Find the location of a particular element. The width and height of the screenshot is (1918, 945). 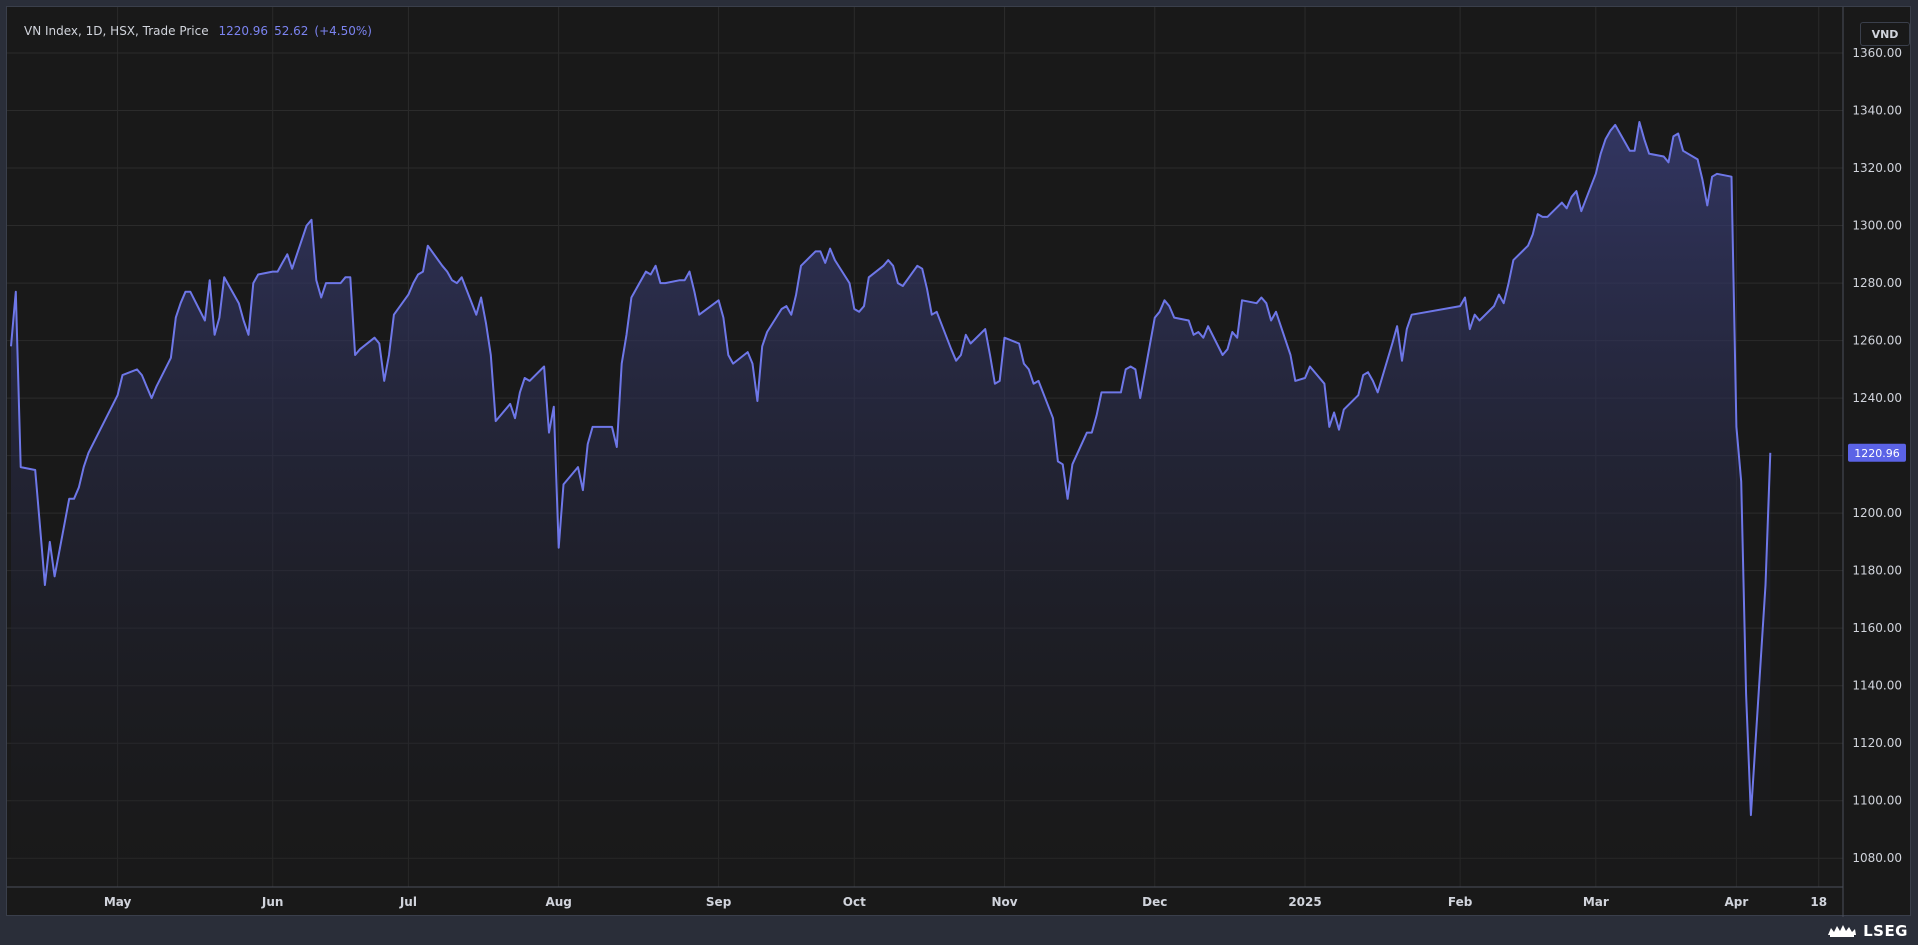

y-tick-label: 1280.00 is located at coordinates (1877, 283).